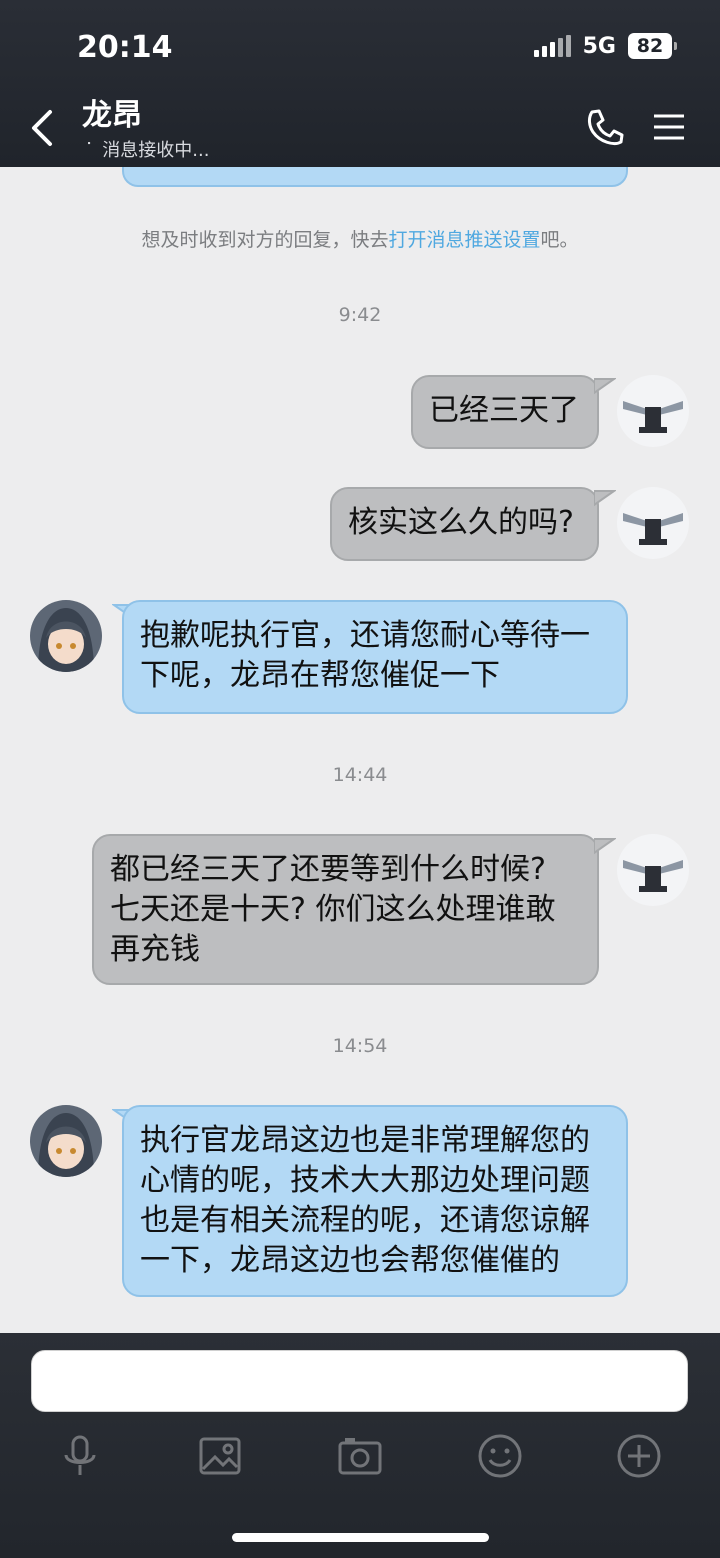  I want to click on status-indicators: 5G 82, so click(605, 46).